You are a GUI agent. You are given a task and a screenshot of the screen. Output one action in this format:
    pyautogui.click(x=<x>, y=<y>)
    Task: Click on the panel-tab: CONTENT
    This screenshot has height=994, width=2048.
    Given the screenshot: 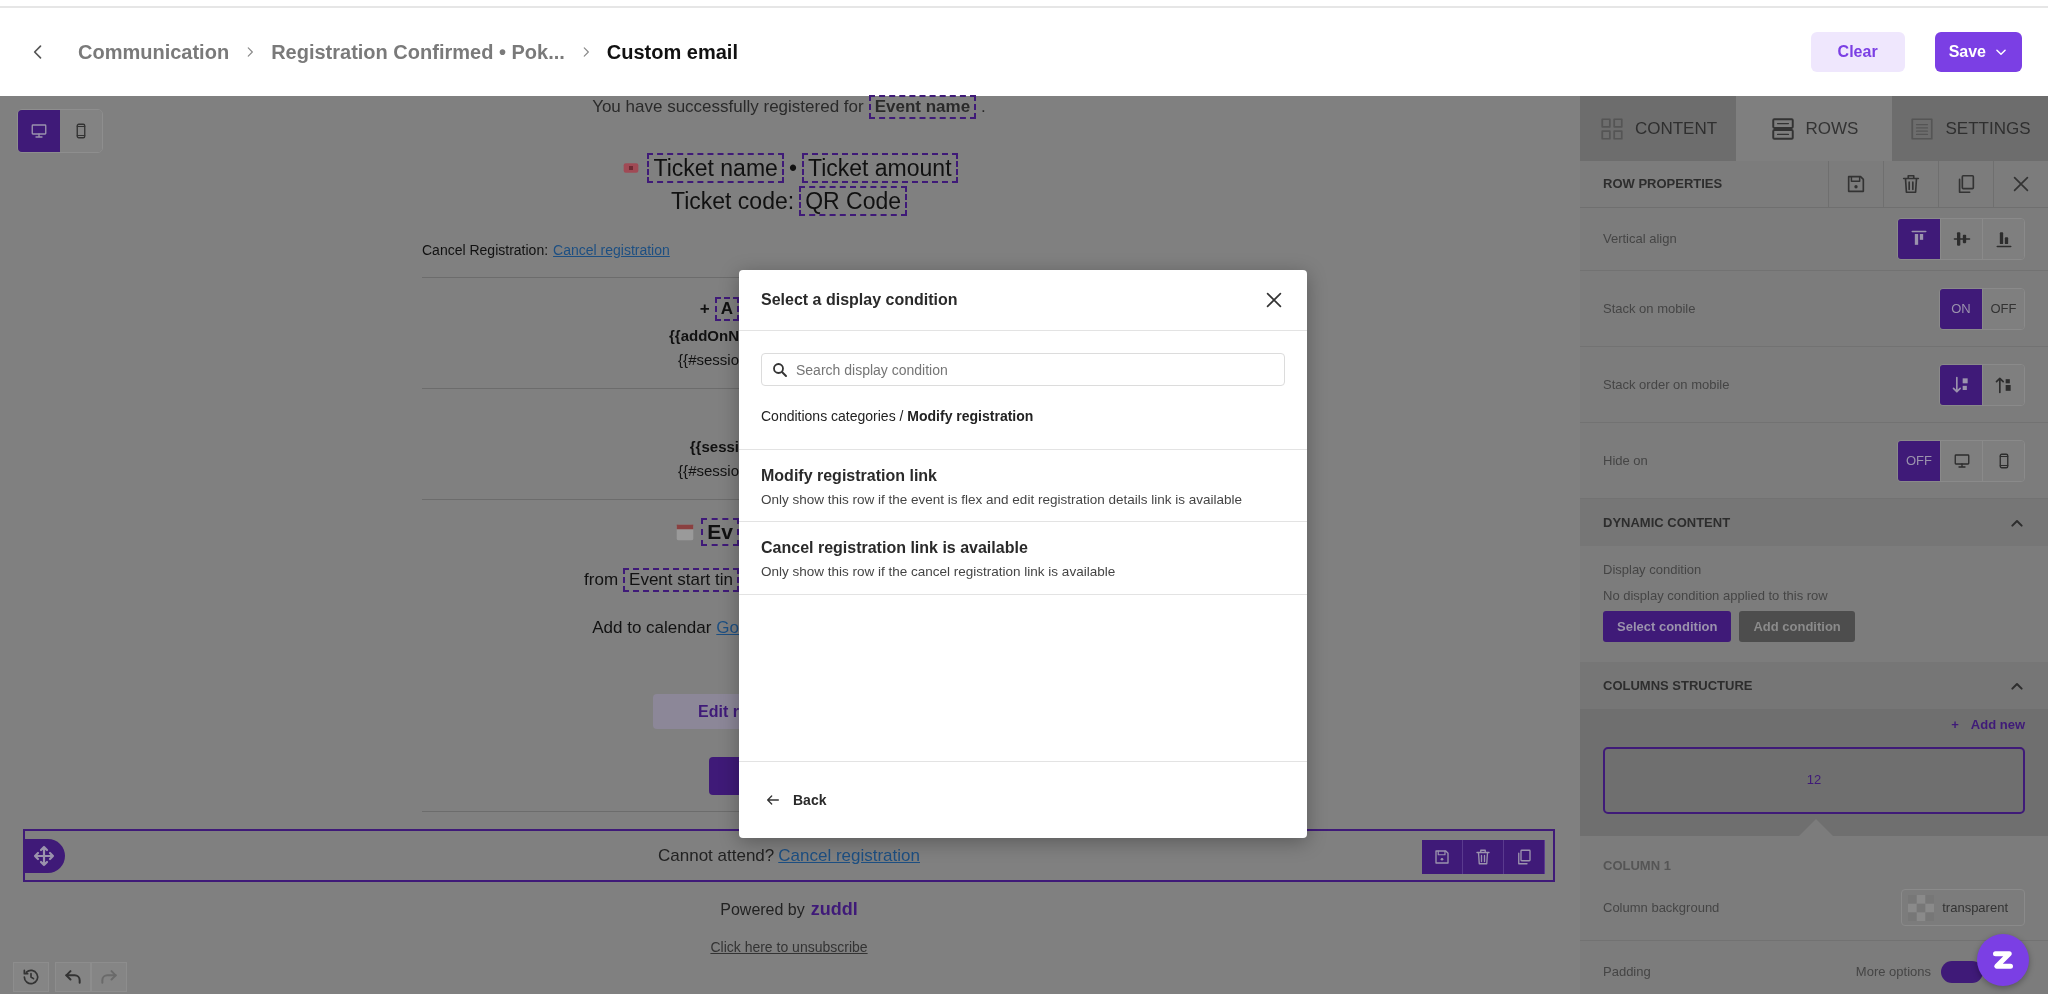 What is the action you would take?
    pyautogui.click(x=1658, y=128)
    